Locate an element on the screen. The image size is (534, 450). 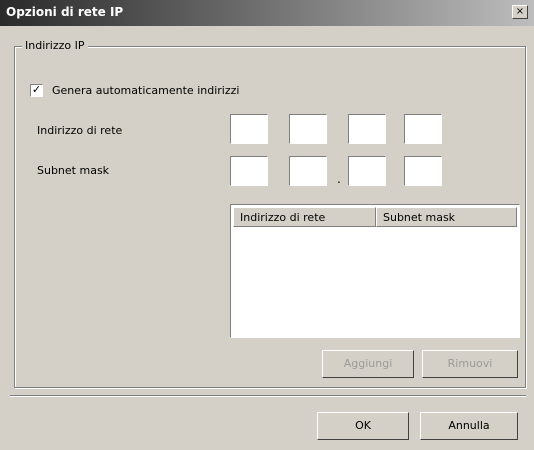
mask-octet-4-field is located at coordinates (423, 171).